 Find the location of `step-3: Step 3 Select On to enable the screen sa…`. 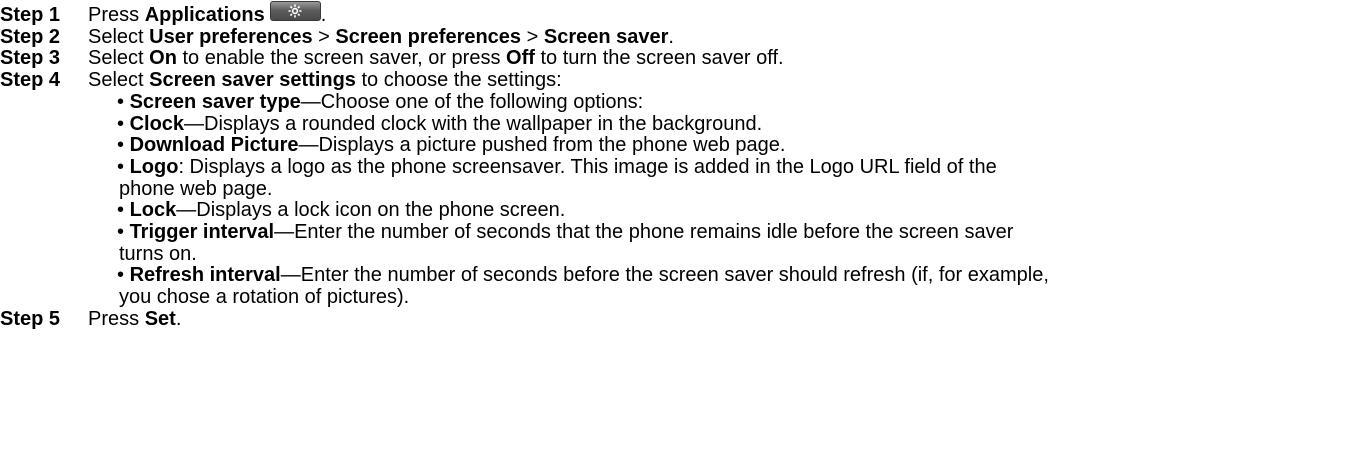

step-3: Step 3 Select On to enable the screen sa… is located at coordinates (683, 59).